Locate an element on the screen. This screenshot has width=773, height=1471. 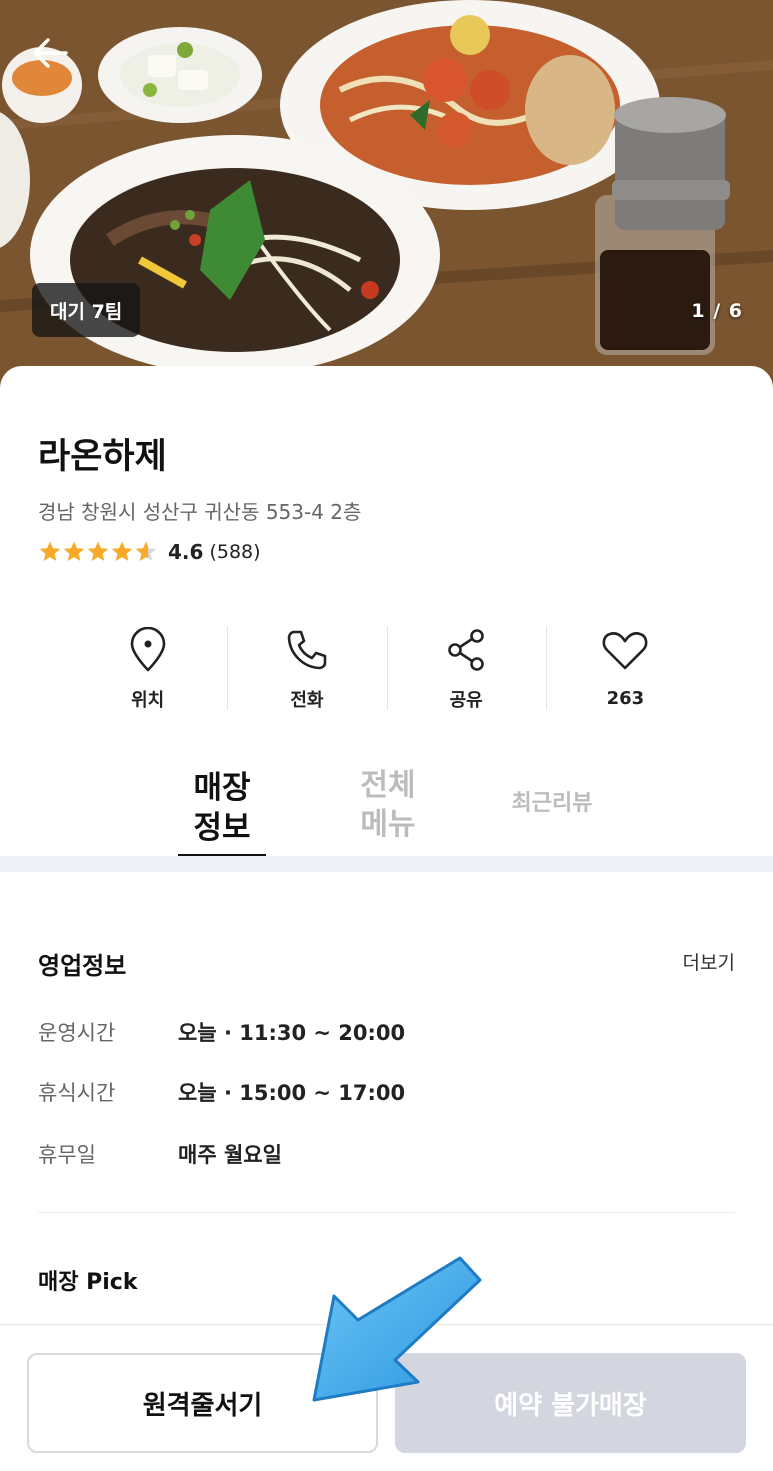
favorite-count: 263 is located at coordinates (625, 698).